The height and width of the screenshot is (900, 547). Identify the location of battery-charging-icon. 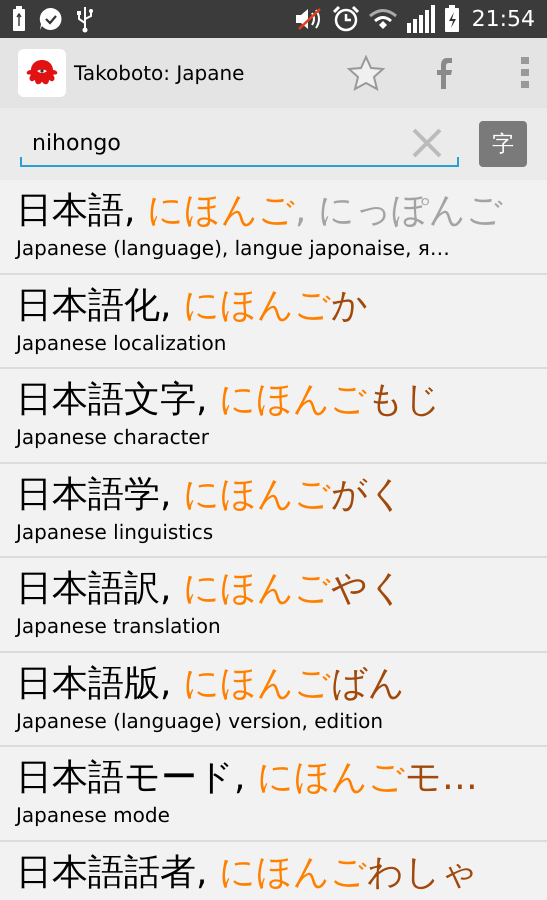
(452, 19).